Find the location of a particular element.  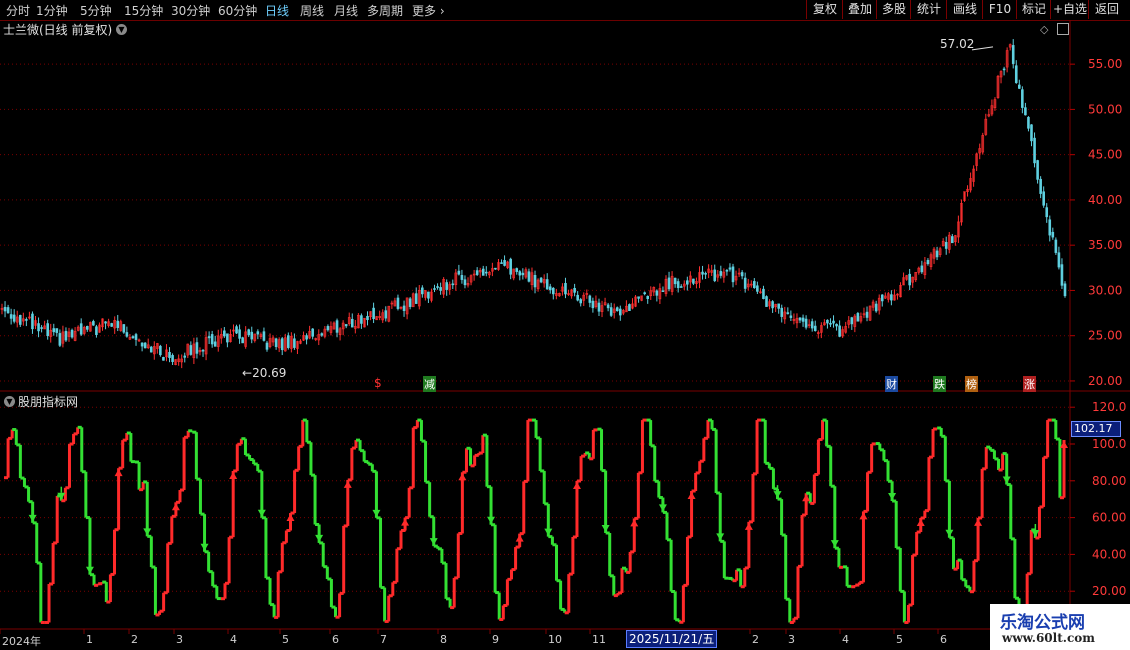

price-tick-label: 20.00 is located at coordinates (1105, 381).